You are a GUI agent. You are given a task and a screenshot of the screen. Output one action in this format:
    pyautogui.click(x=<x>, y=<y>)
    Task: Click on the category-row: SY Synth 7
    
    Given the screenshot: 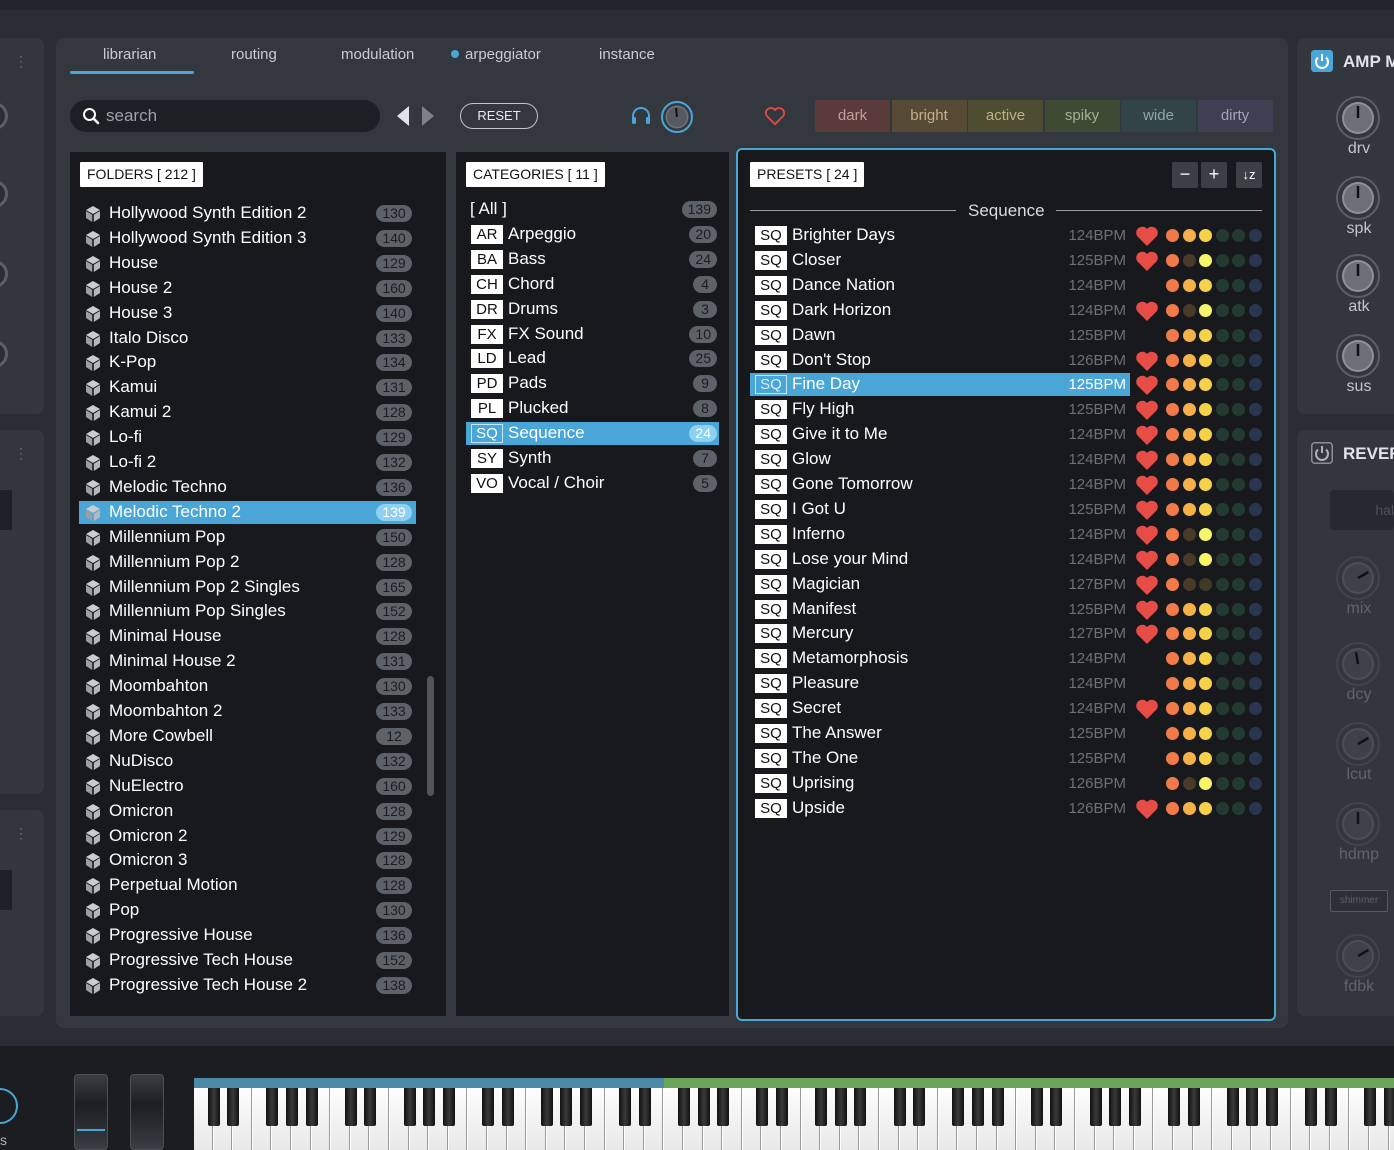 What is the action you would take?
    pyautogui.click(x=592, y=458)
    